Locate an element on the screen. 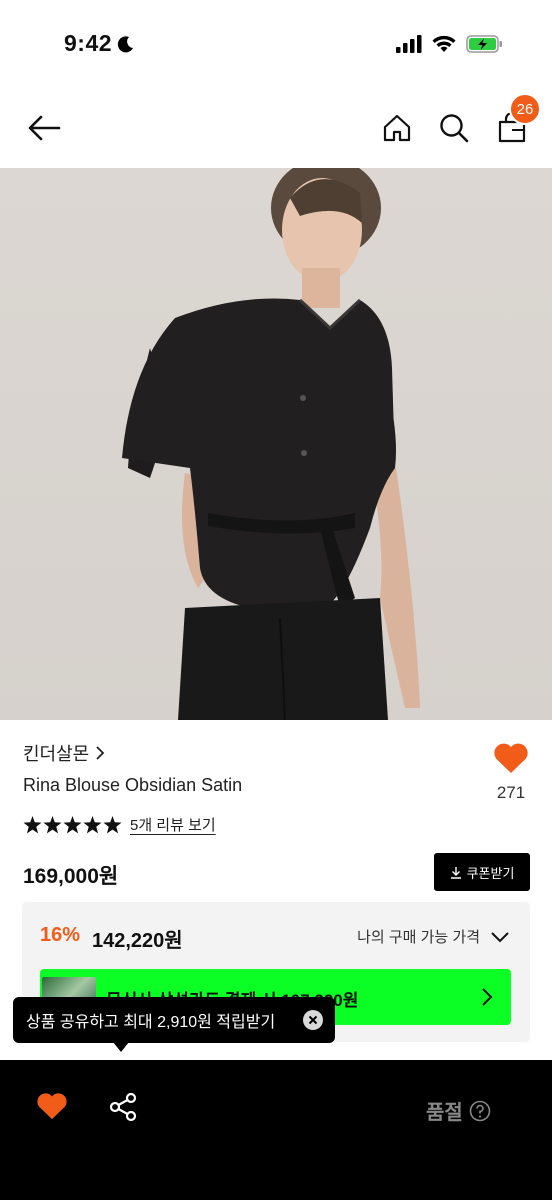  soldout-label: 품절 is located at coordinates (444, 1113).